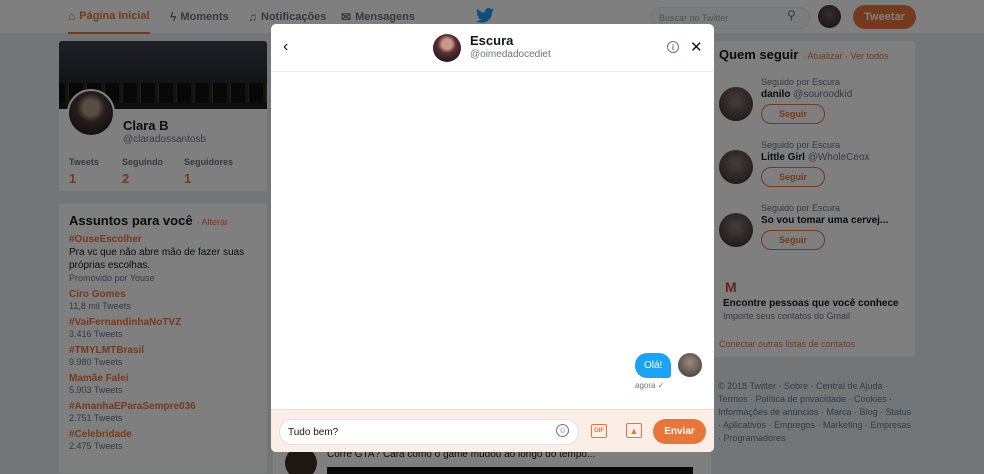 The image size is (984, 474). What do you see at coordinates (285, 47) in the screenshot?
I see `back-chevron-icon: ‹` at bounding box center [285, 47].